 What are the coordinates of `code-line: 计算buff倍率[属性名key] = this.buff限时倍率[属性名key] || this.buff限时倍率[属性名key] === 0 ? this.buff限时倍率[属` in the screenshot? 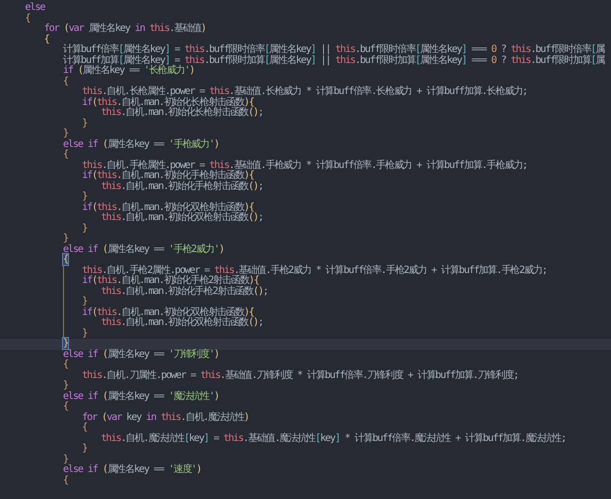 It's located at (334, 50).